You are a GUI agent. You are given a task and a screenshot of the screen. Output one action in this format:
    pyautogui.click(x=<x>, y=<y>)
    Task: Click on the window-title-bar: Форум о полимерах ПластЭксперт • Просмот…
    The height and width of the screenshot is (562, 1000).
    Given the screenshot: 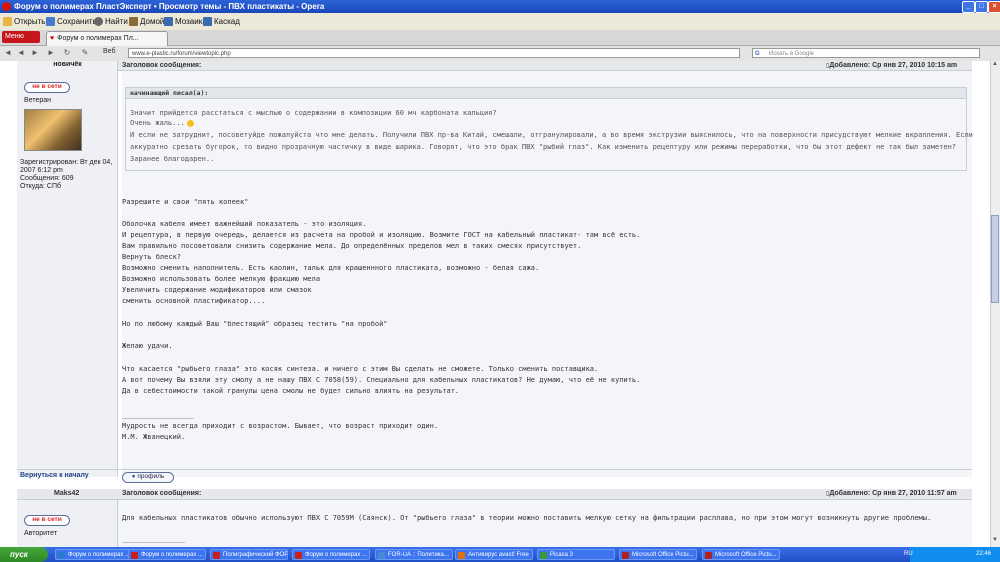 What is the action you would take?
    pyautogui.click(x=500, y=6)
    